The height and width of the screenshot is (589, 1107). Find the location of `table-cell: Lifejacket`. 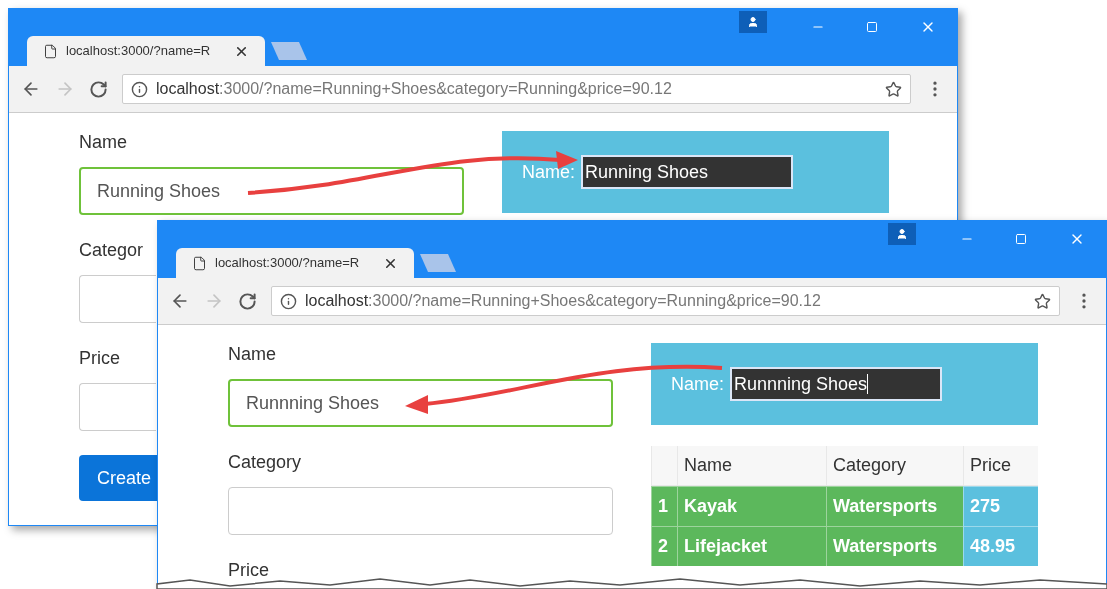

table-cell: Lifejacket is located at coordinates (751, 546).